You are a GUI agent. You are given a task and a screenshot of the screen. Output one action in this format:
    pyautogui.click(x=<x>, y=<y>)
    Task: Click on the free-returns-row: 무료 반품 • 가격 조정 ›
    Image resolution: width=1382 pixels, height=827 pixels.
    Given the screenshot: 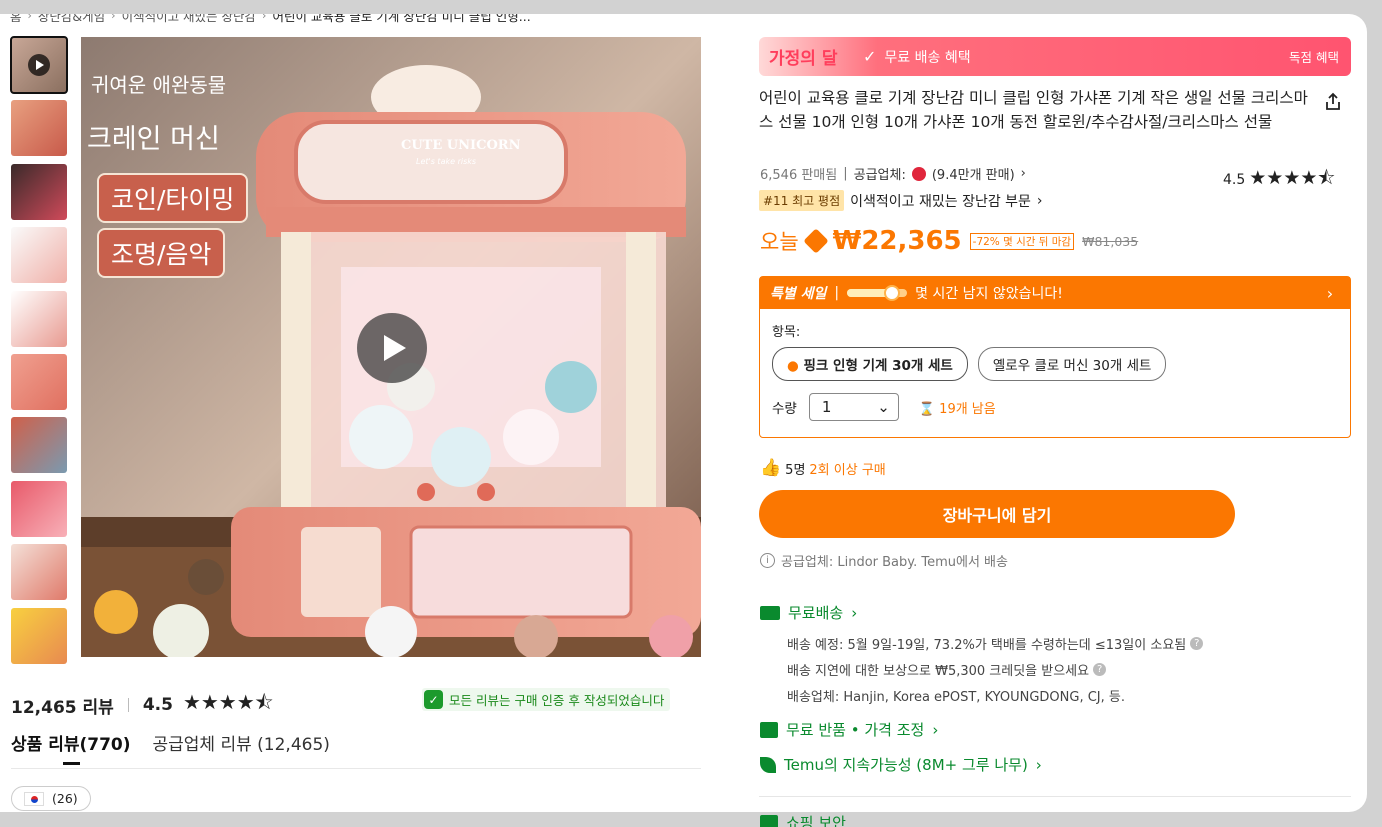 What is the action you would take?
    pyautogui.click(x=849, y=729)
    